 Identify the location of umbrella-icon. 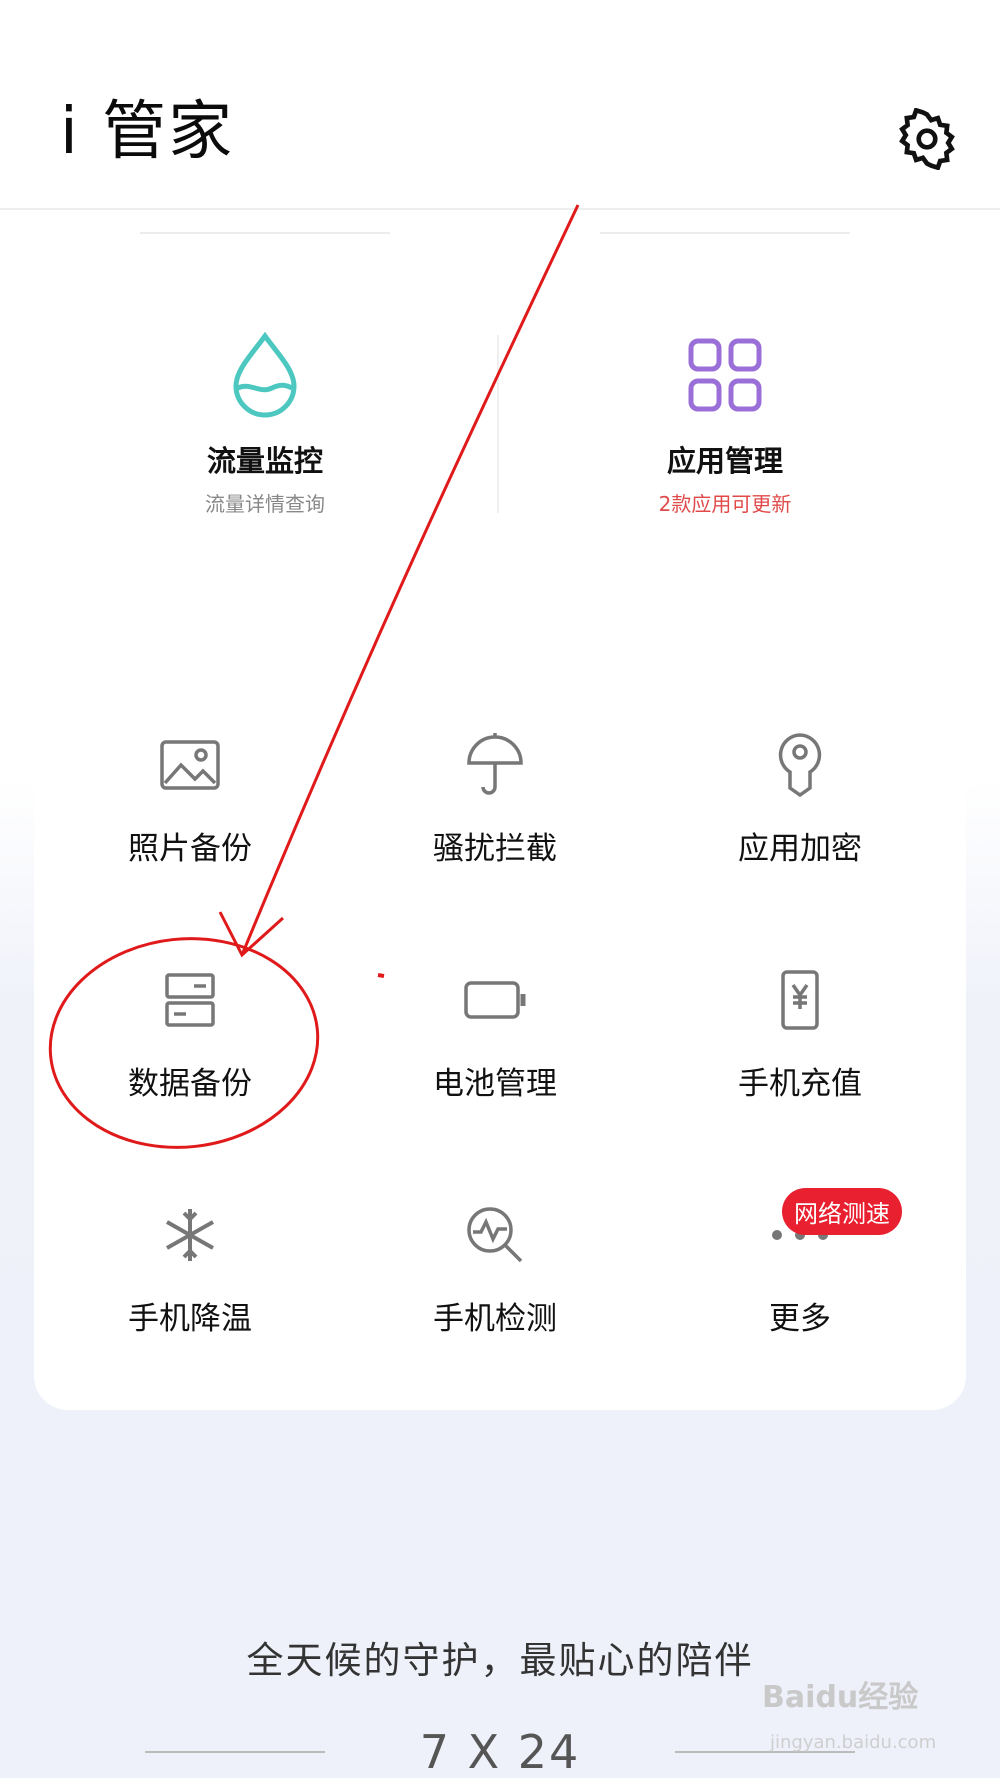
(495, 764).